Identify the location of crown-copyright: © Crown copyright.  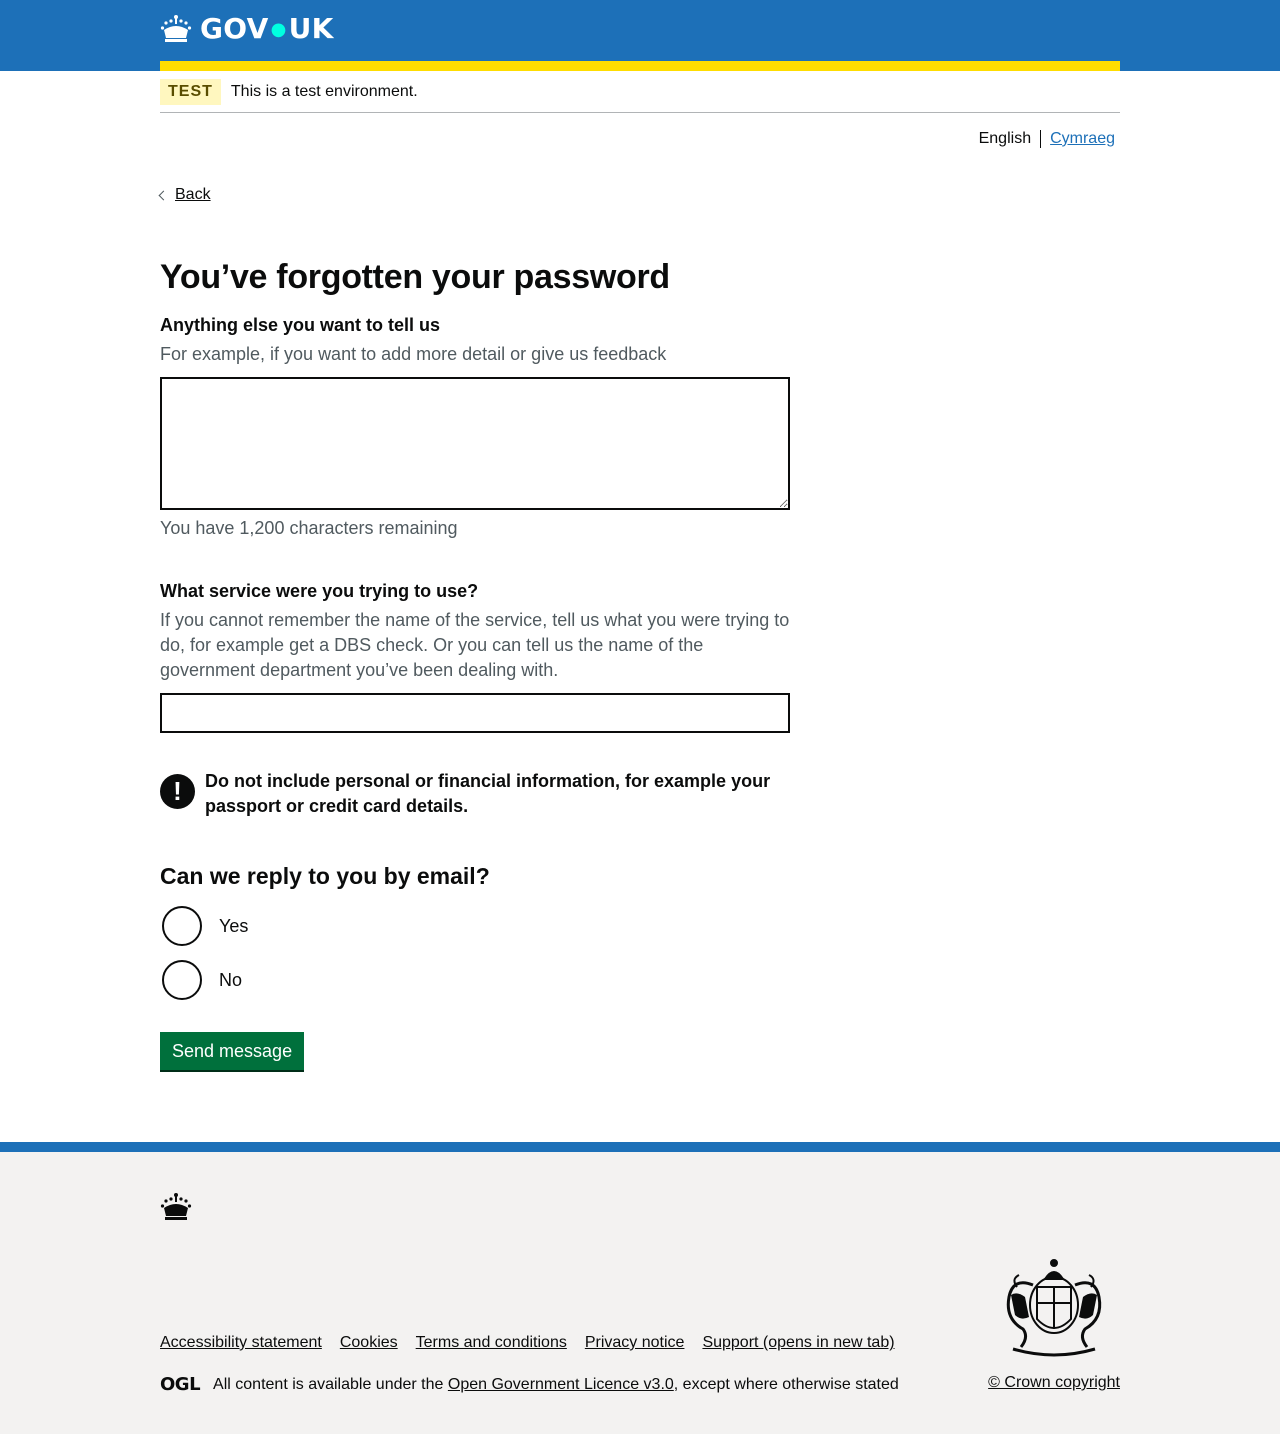
(1054, 1383).